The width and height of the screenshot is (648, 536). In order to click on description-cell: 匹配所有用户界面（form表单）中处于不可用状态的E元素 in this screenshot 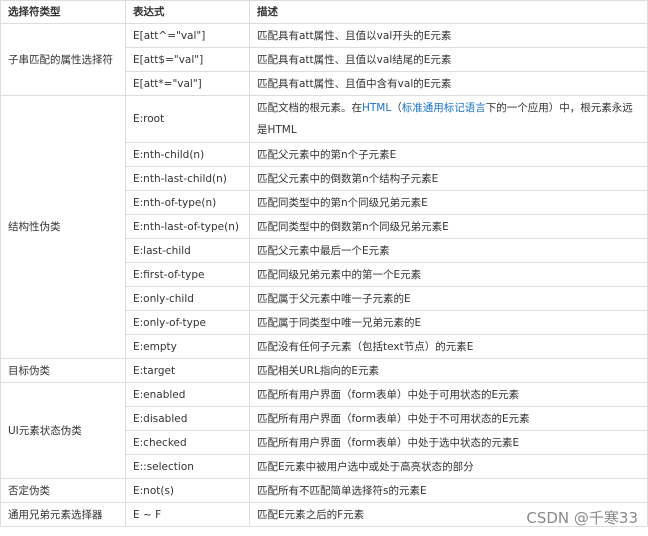, I will do `click(448, 418)`.